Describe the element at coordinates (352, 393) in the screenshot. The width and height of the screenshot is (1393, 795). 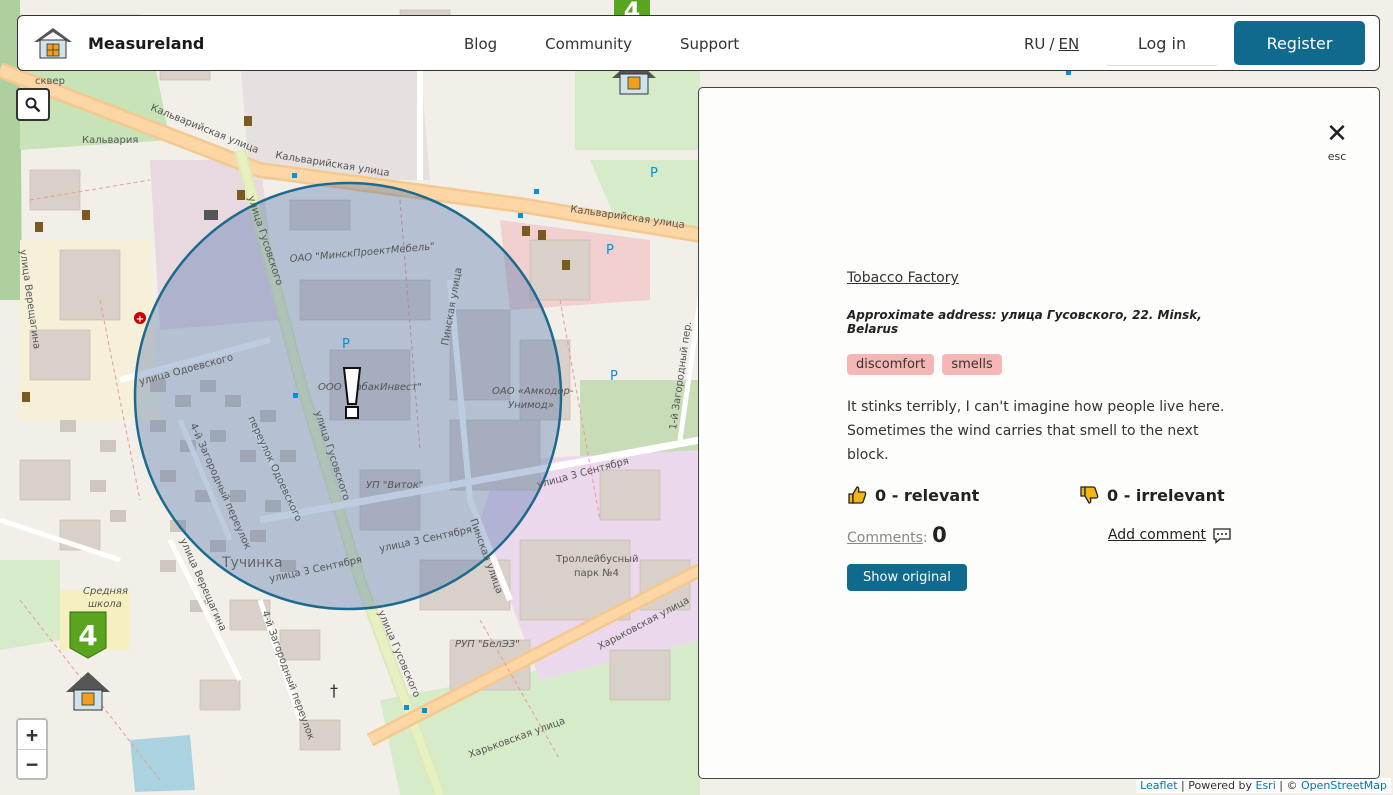
I see `report-marker-icon` at that location.